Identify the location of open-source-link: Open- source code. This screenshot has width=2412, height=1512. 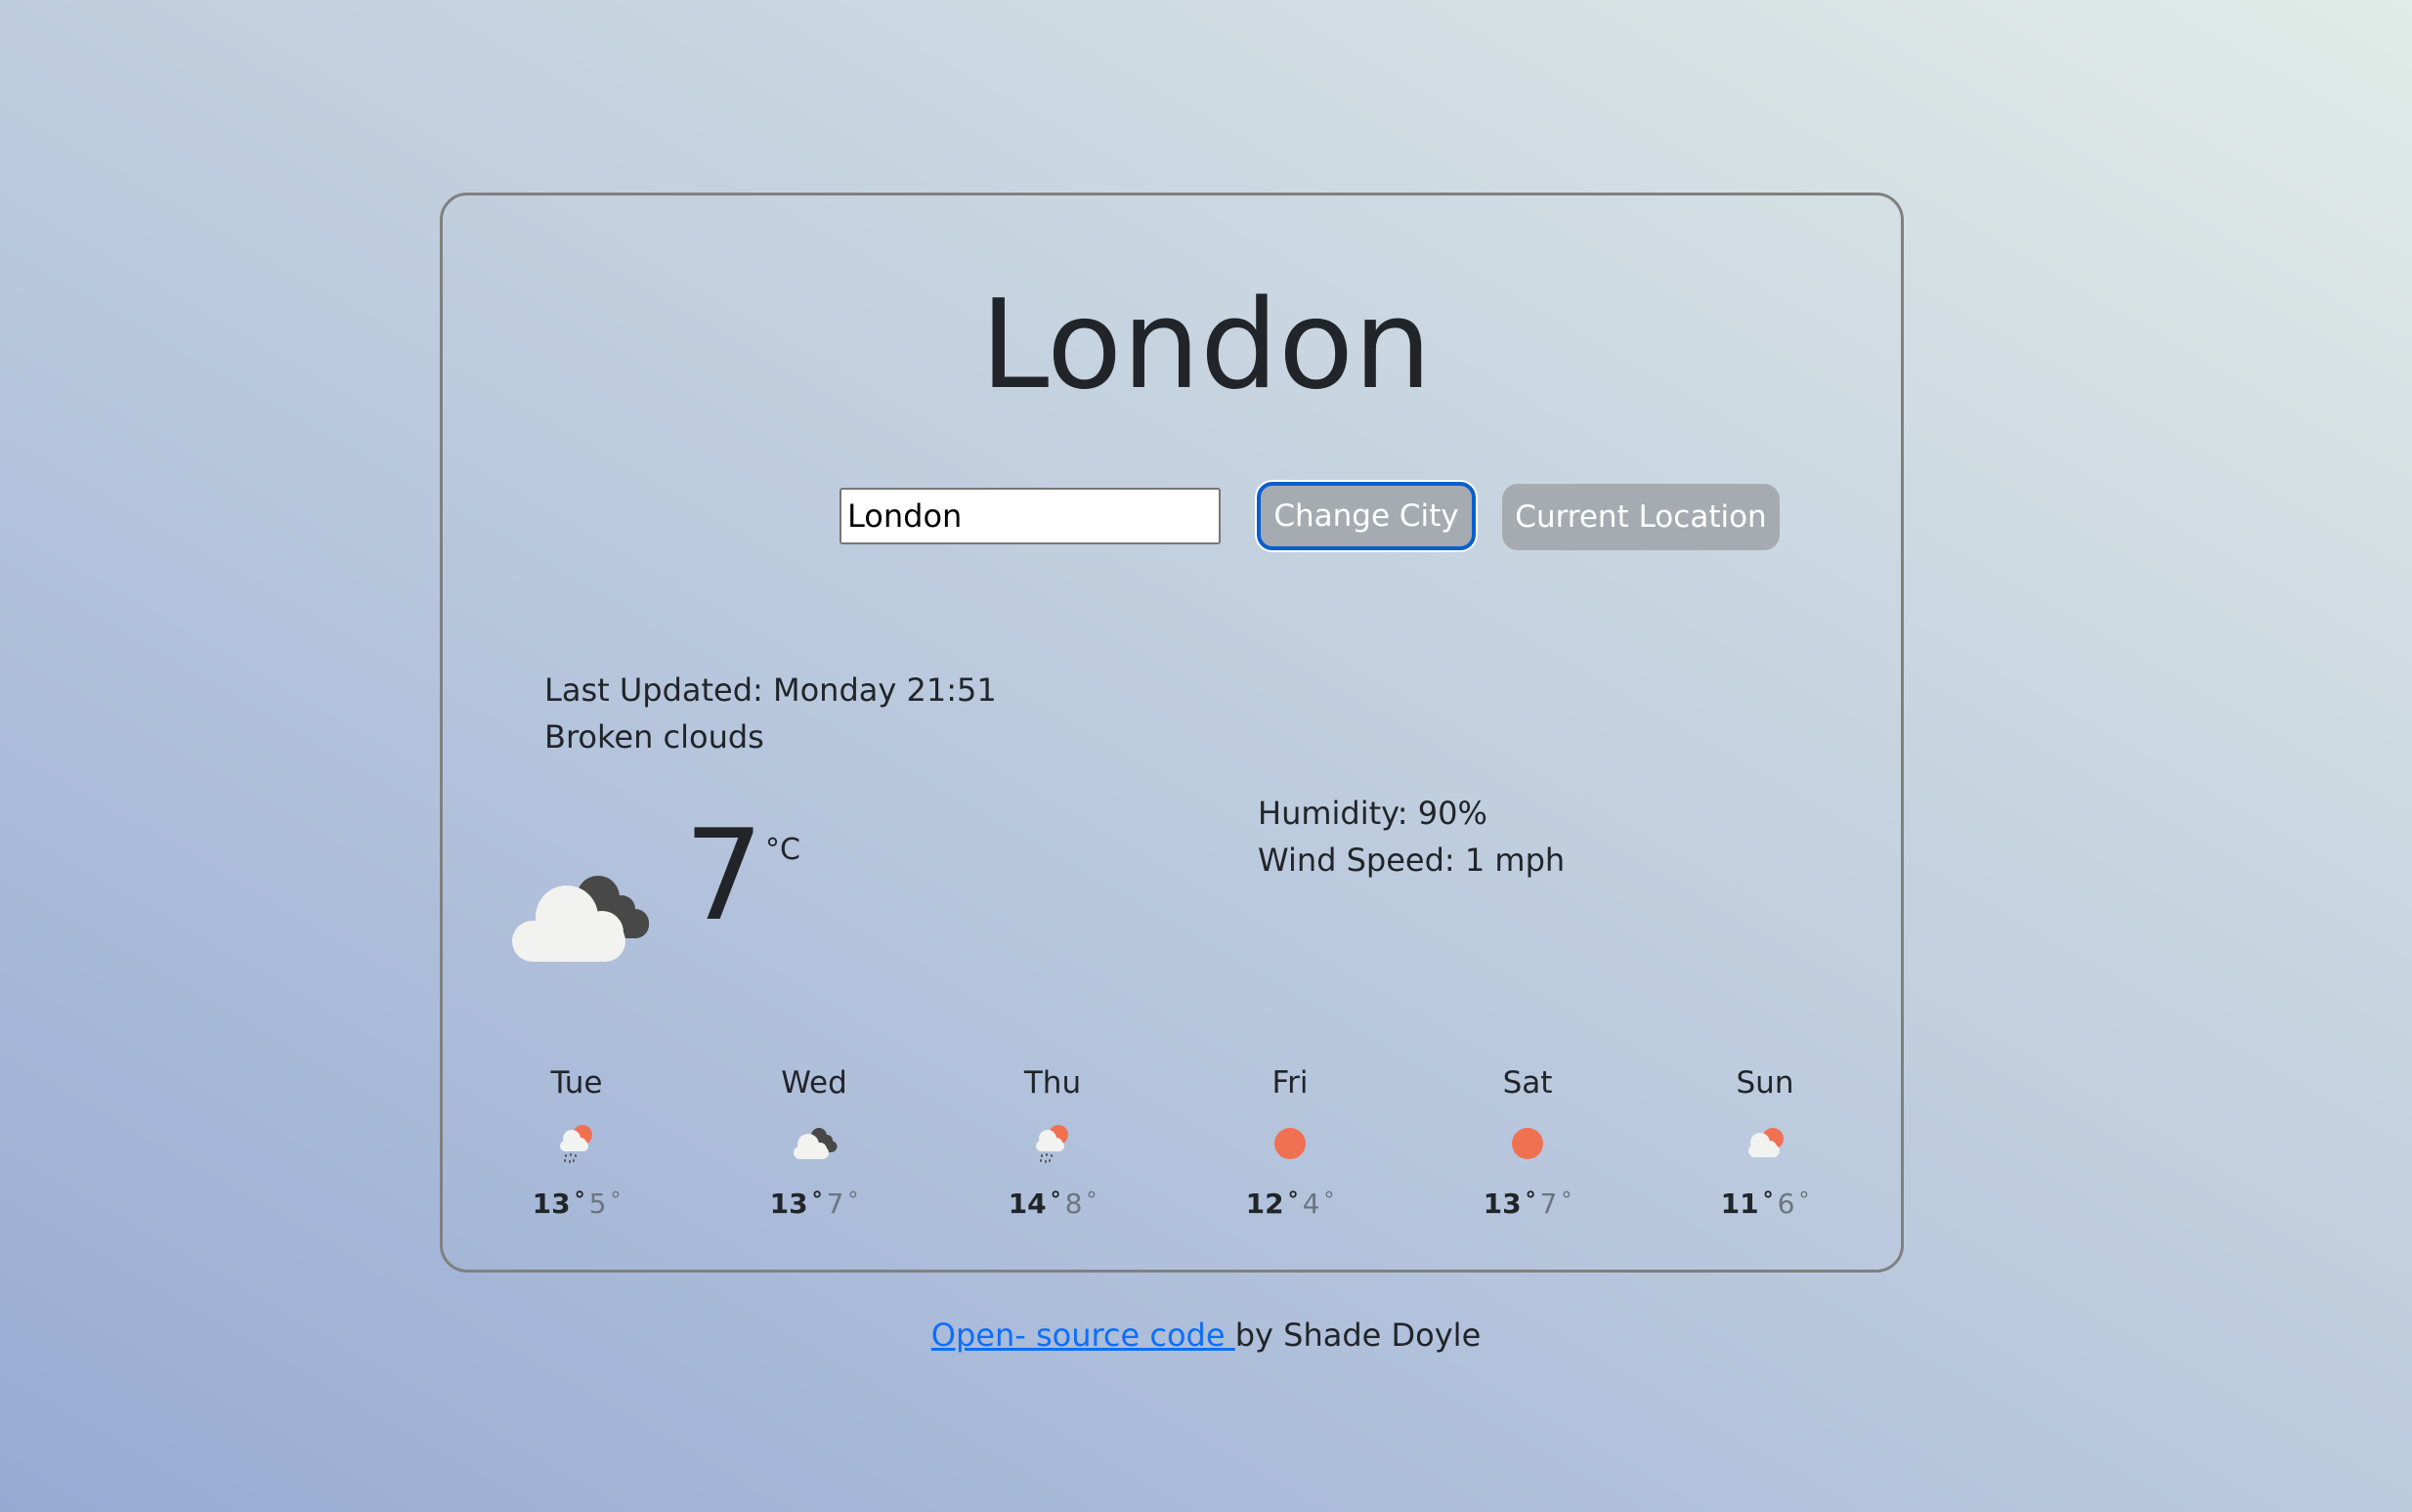
(1083, 1335).